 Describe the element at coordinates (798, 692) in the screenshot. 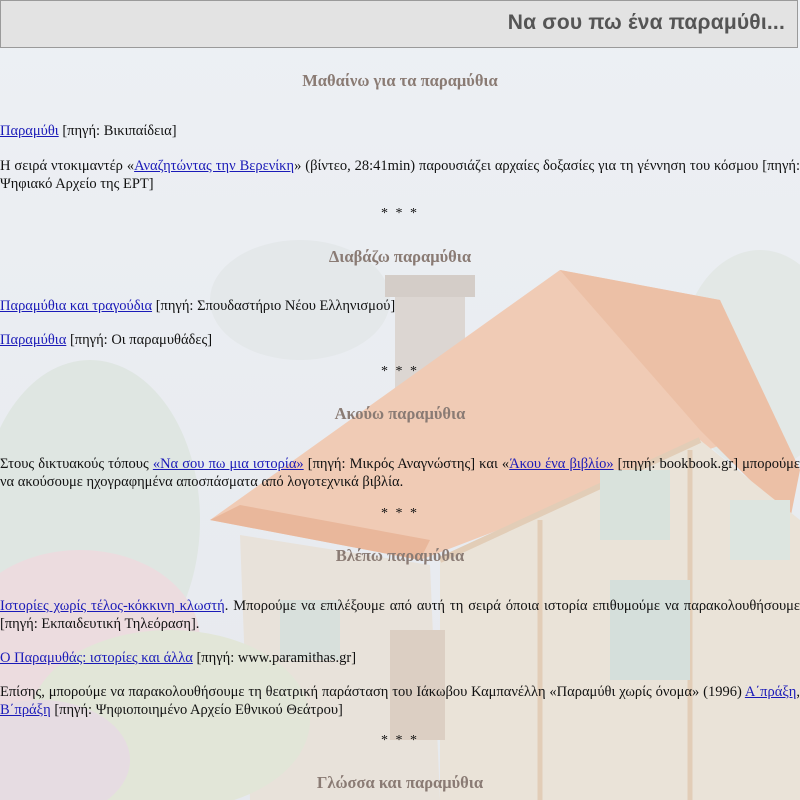

I see `paragraph-text: ,` at that location.